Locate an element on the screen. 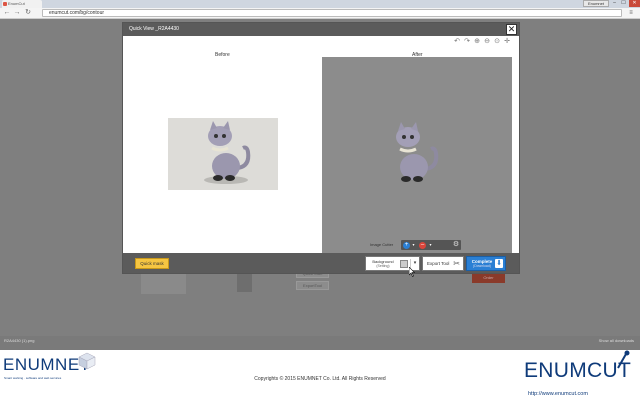  download-bar: R2A4430 (1).png Show all downloads is located at coordinates (320, 343).